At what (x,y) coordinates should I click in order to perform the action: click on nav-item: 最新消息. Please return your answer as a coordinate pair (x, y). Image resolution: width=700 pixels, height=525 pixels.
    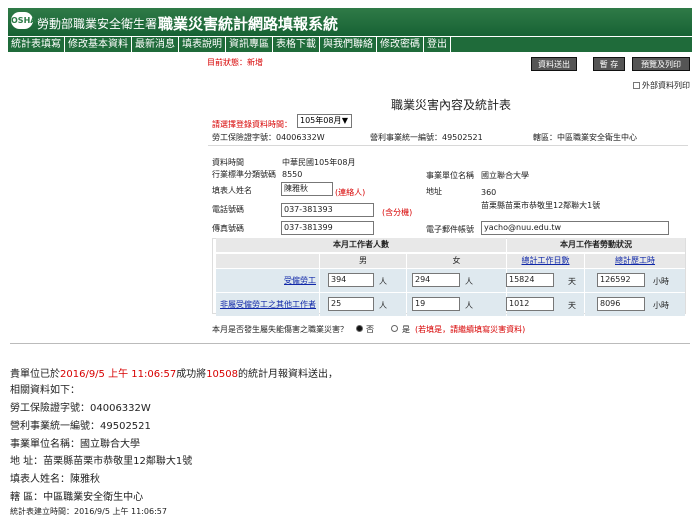
    Looking at the image, I should click on (155, 44).